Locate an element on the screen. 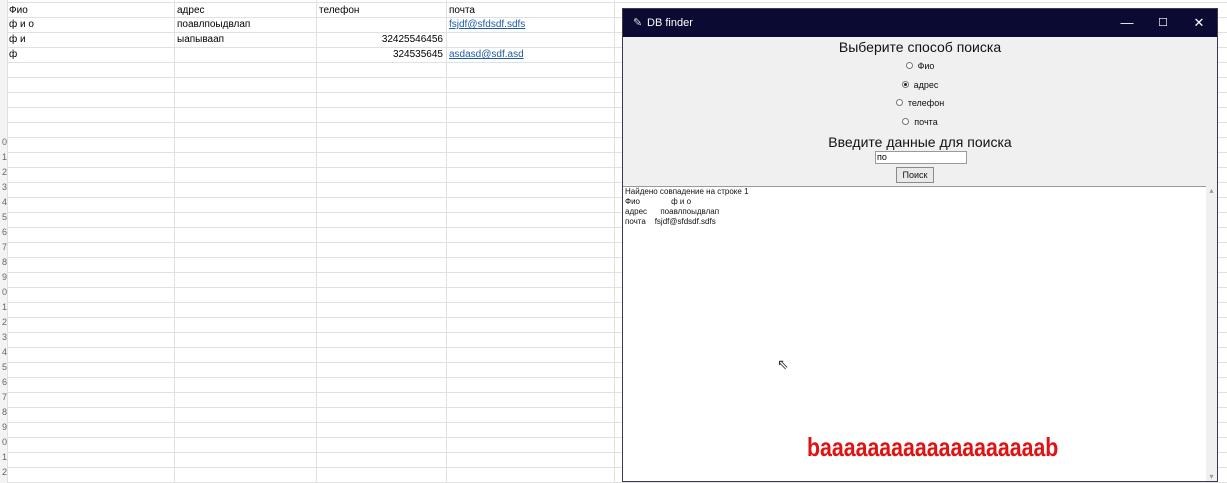 The height and width of the screenshot is (483, 1227). scroll-down-icon: ▾ is located at coordinates (1211, 476).